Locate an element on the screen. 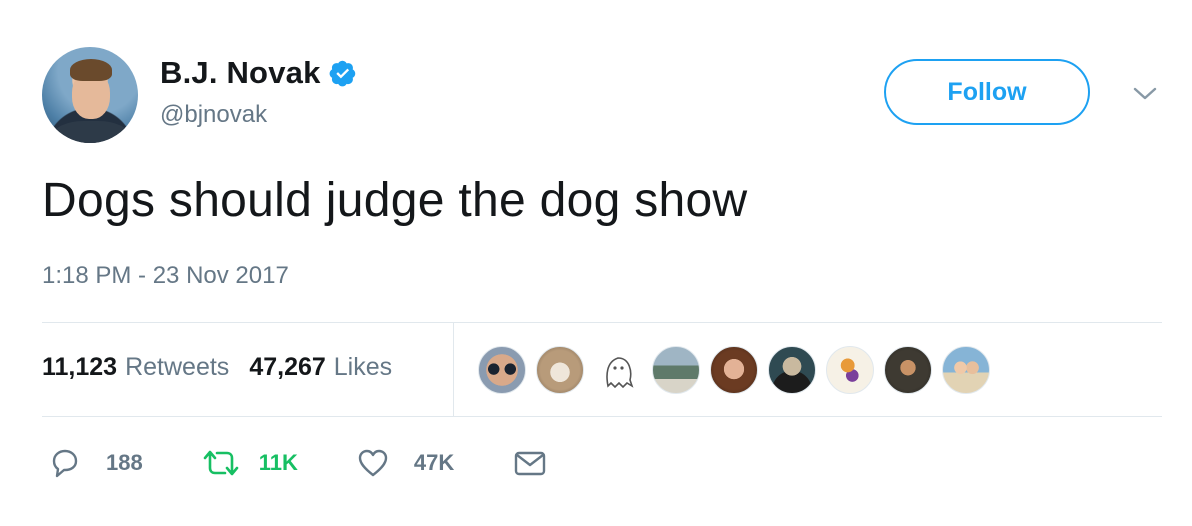 This screenshot has width=1192, height=526. stats-vertical-divider is located at coordinates (453, 369).